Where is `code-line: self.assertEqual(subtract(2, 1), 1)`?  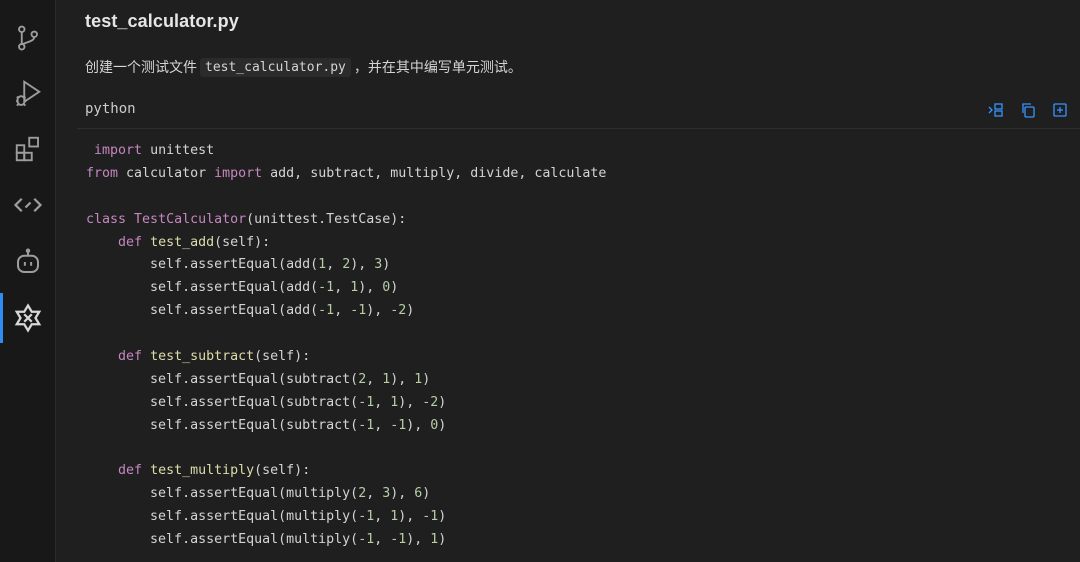 code-line: self.assertEqual(subtract(2, 1), 1) is located at coordinates (346, 380).